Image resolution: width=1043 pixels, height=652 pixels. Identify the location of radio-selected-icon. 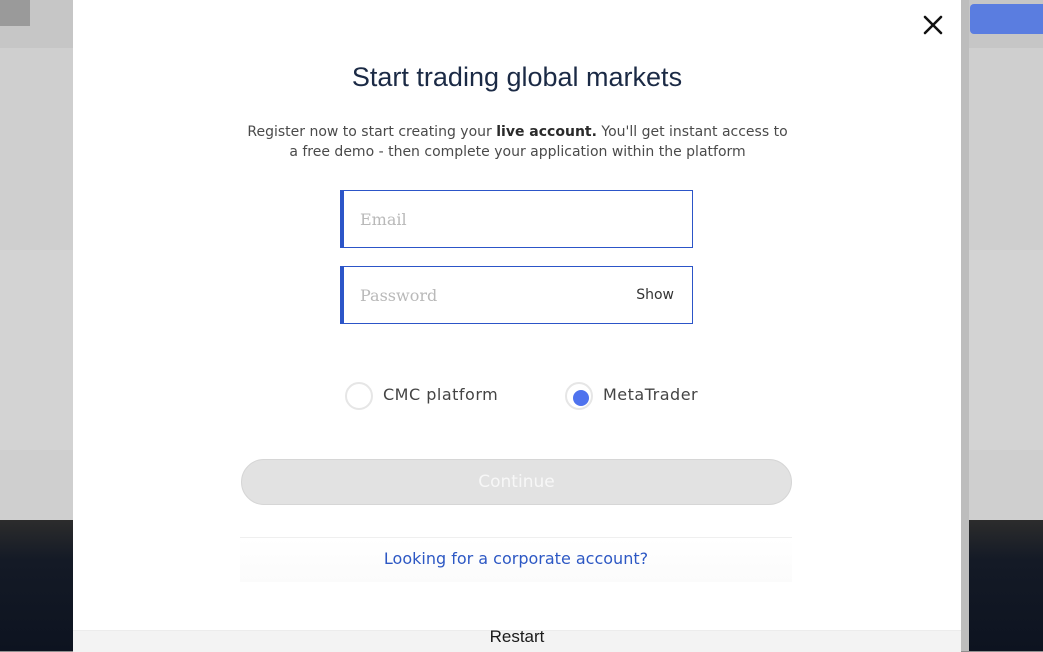
(579, 396).